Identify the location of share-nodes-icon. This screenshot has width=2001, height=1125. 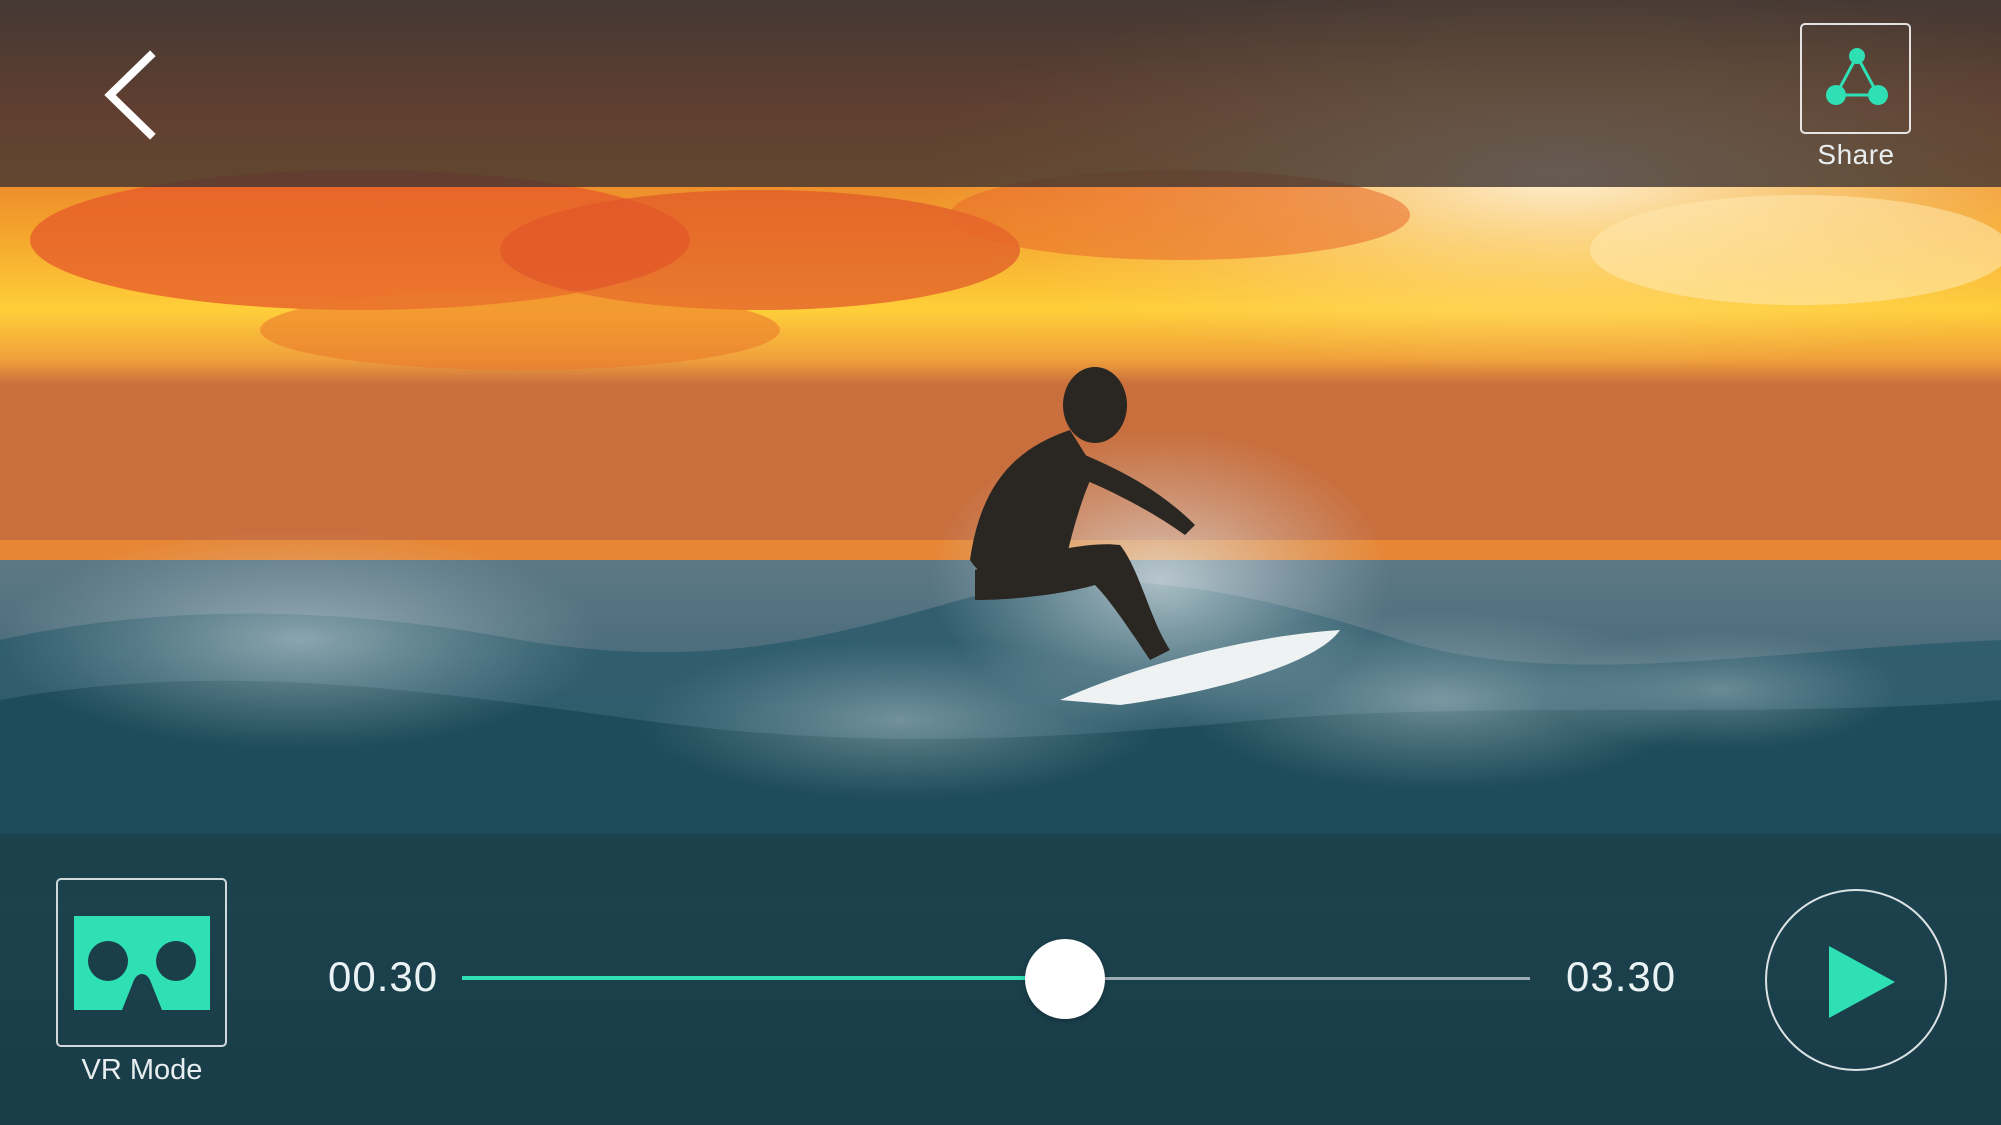
(1857, 76).